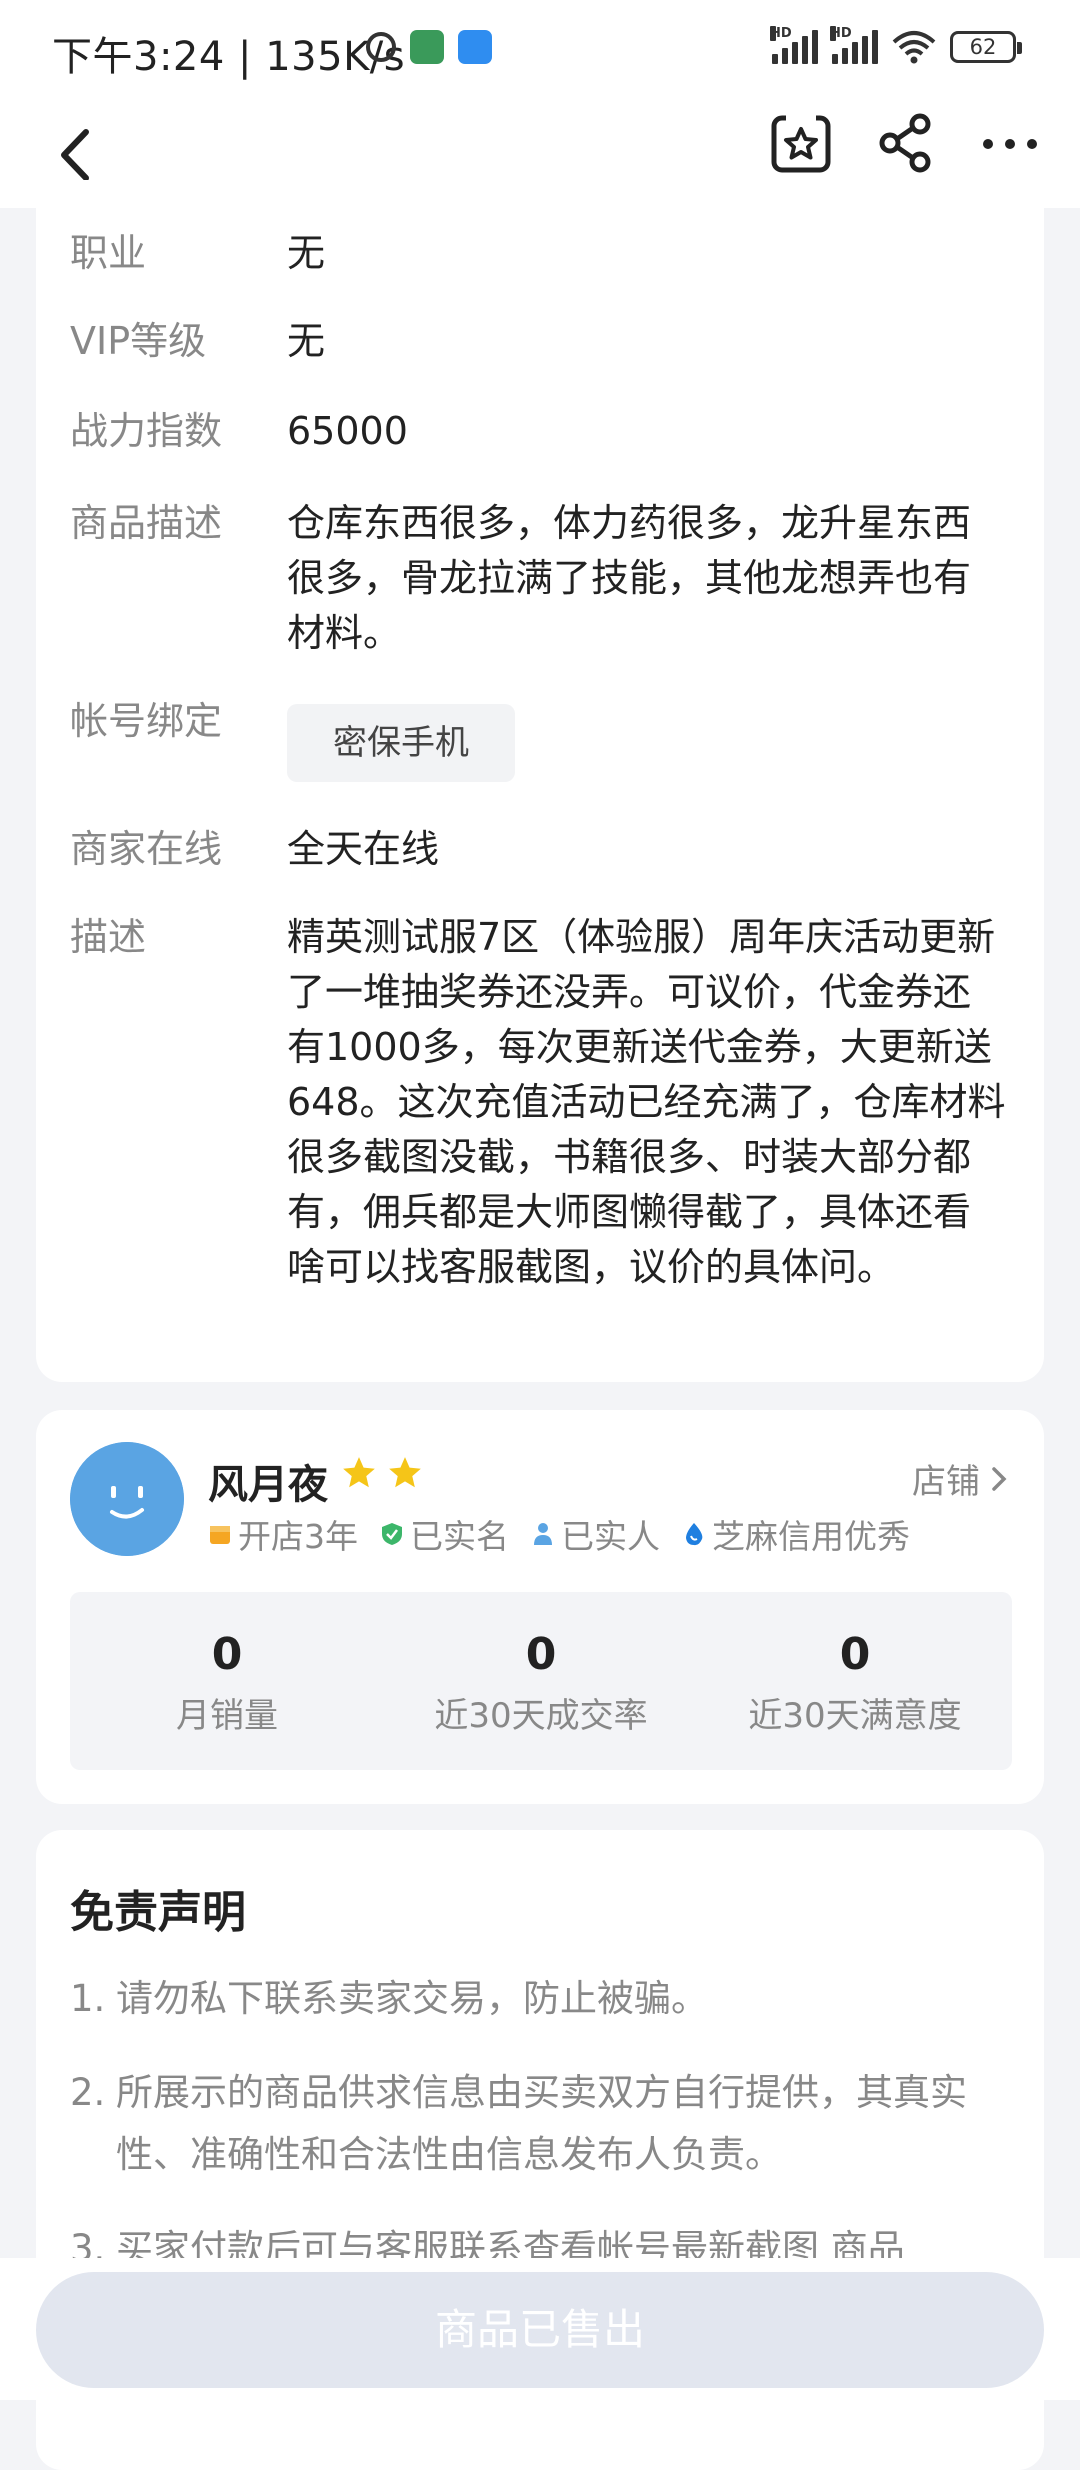  I want to click on disclaimer-title: 免责声明, so click(158, 1912).